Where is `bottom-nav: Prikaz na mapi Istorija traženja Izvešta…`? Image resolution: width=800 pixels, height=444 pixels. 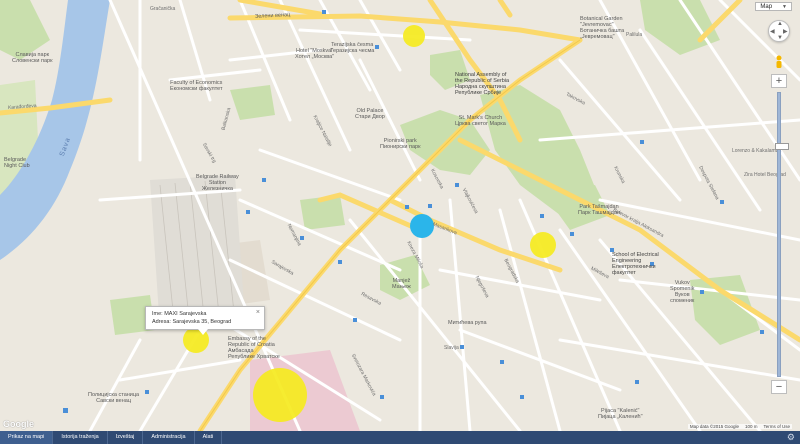
bottom-nav: Prikaz na mapi Istorija traženja Izvešta… is located at coordinates (400, 437).